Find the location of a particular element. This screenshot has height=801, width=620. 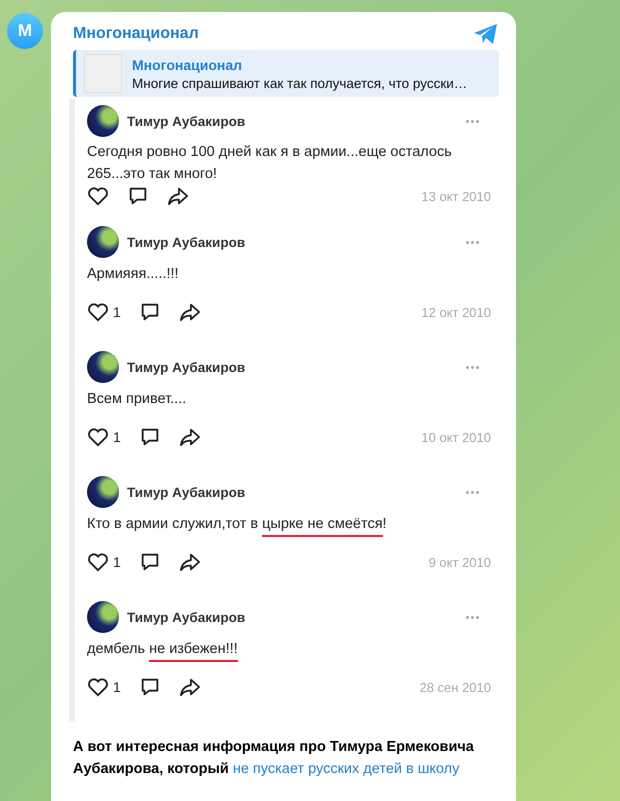

post-date: 28 сен 2010 is located at coordinates (455, 687).